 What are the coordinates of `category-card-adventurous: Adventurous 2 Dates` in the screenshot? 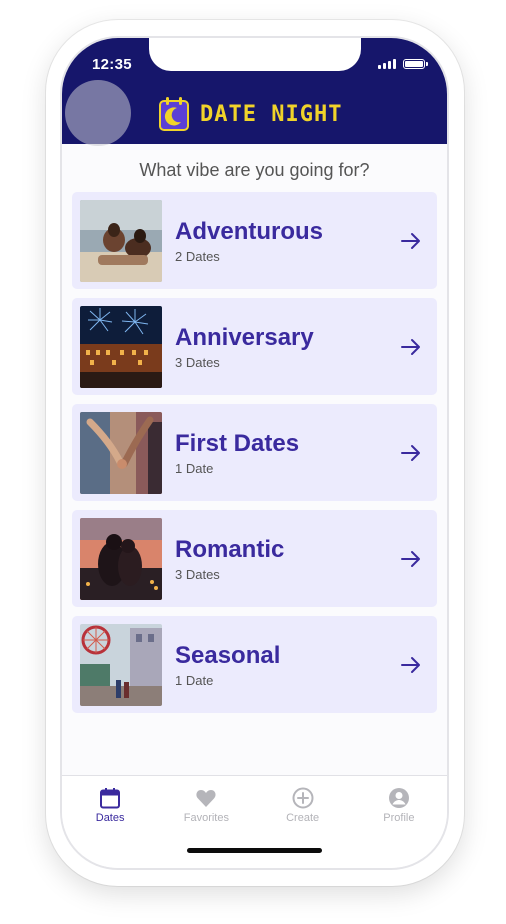 It's located at (254, 240).